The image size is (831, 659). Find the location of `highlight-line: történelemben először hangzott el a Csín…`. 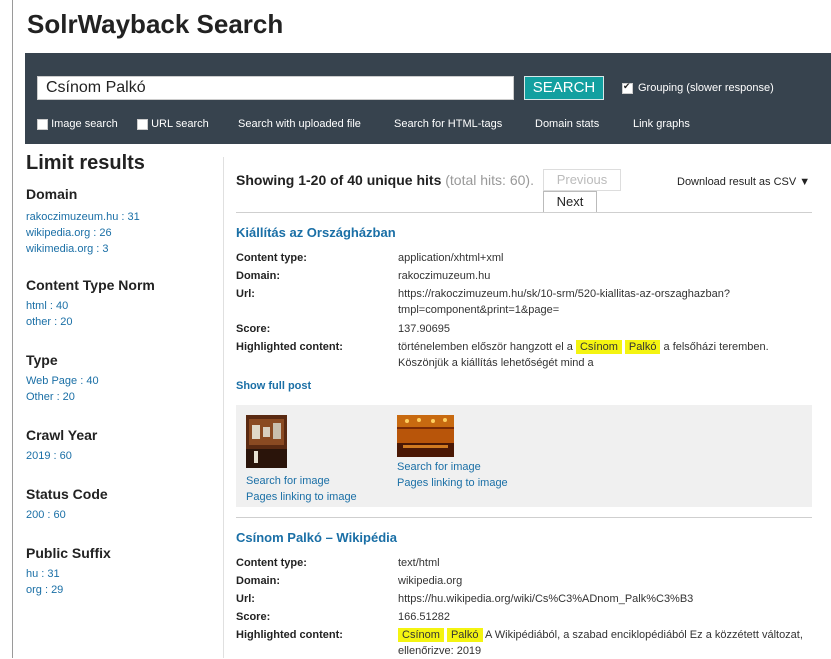

highlight-line: történelemben először hangzott el a Csín… is located at coordinates (603, 347).